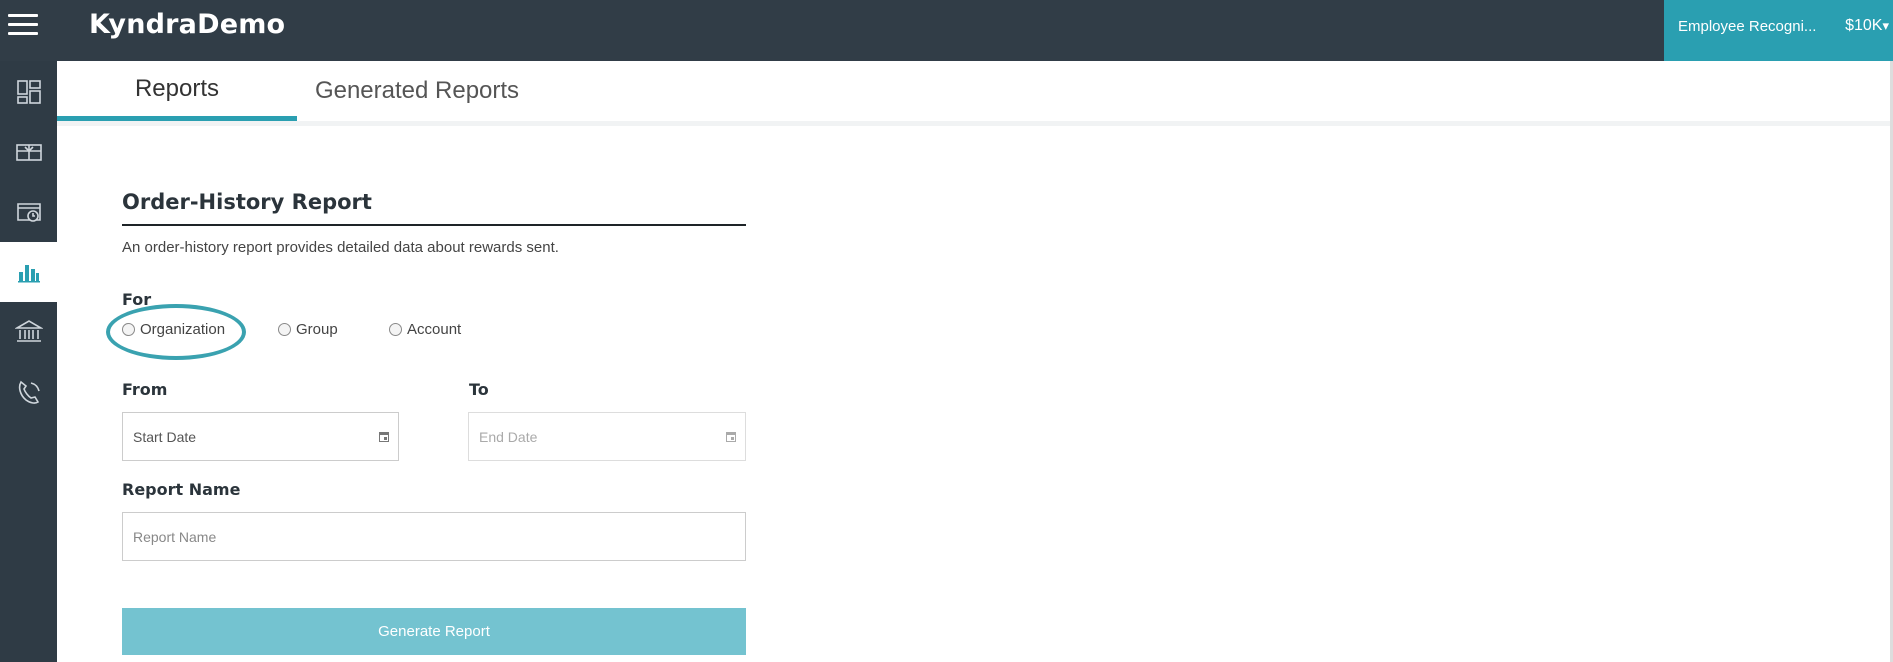 The image size is (1893, 662). Describe the element at coordinates (973, 93) in the screenshot. I see `tab-bar: Reports Generated Reports` at that location.